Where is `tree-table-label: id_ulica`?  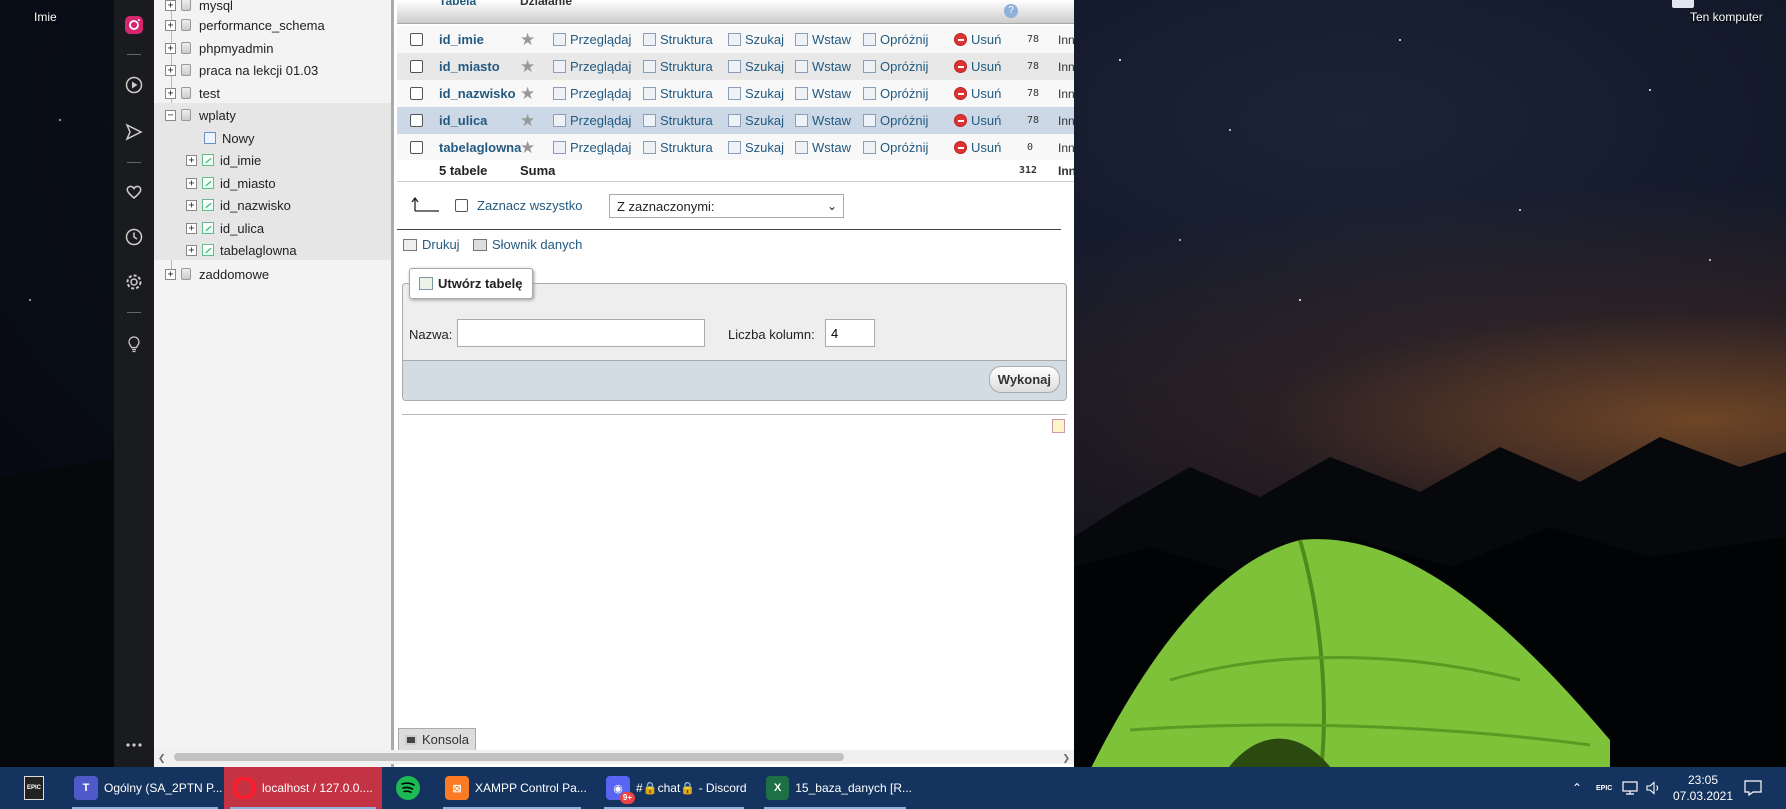
tree-table-label: id_ulica is located at coordinates (242, 228).